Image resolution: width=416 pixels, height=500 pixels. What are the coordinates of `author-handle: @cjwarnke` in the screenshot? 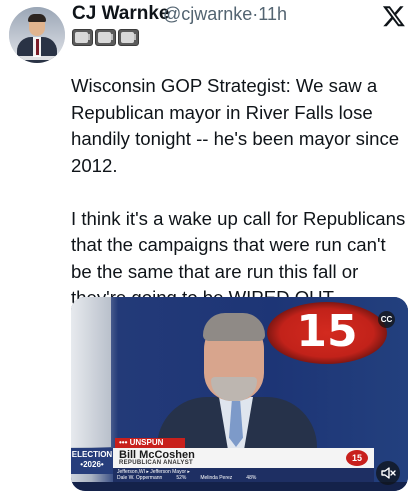 It's located at (207, 14).